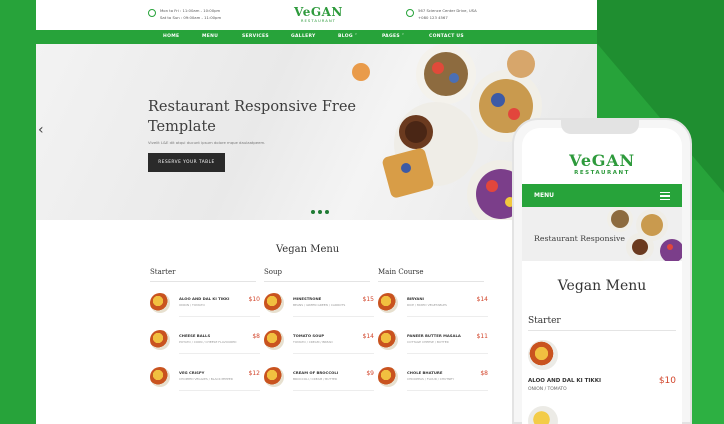 The height and width of the screenshot is (424, 724). What do you see at coordinates (393, 36) in the screenshot?
I see `nav-pages: PAGES ˅` at bounding box center [393, 36].